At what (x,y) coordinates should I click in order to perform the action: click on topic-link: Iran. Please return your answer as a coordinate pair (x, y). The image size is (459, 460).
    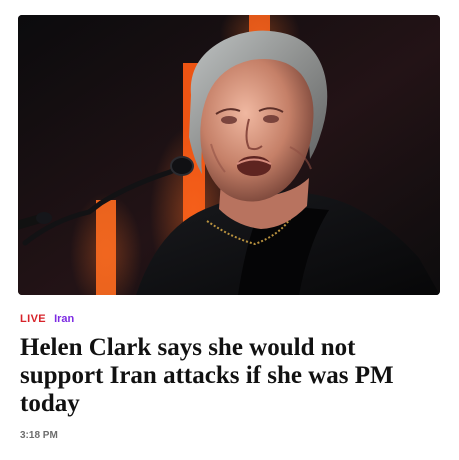
    Looking at the image, I should click on (64, 319).